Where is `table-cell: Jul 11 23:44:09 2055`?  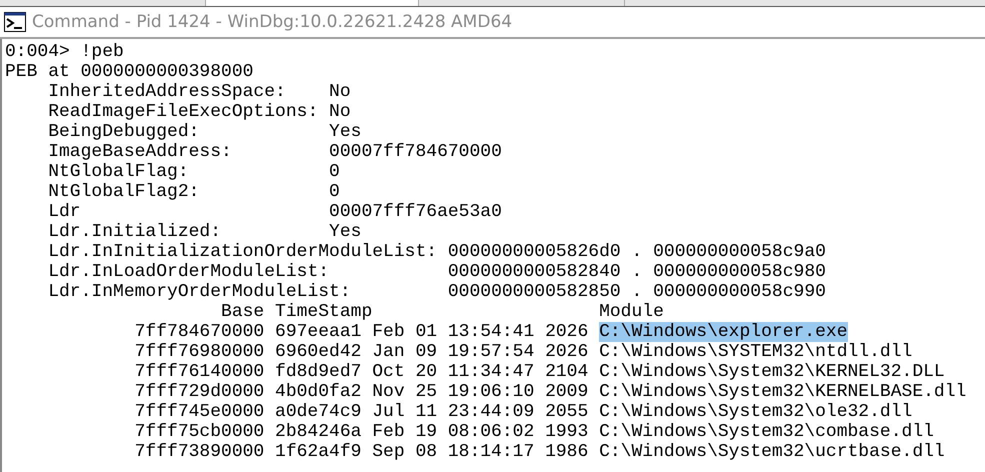 table-cell: Jul 11 23:44:09 2055 is located at coordinates (480, 412).